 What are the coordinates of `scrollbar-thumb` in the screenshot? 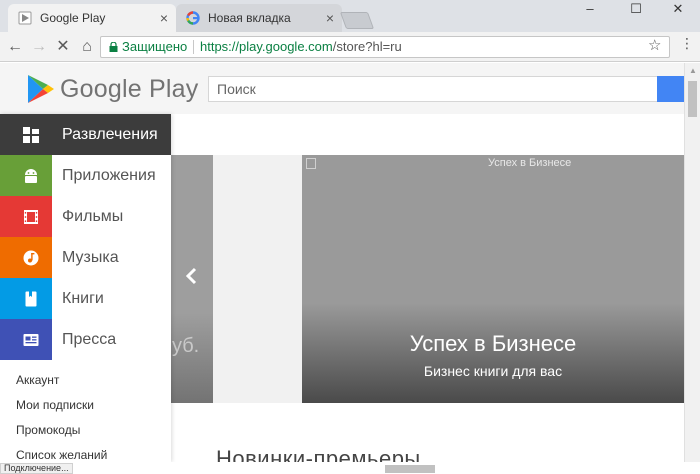 It's located at (692, 99).